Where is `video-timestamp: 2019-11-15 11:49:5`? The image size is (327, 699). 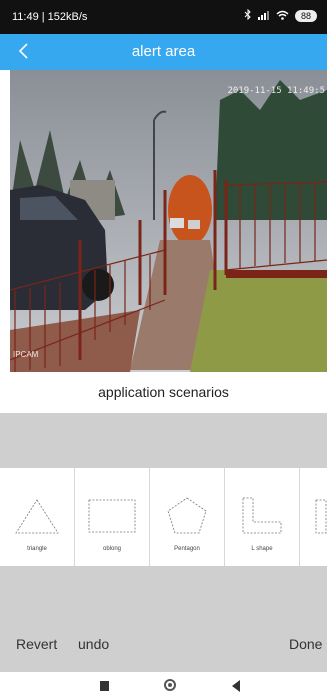
video-timestamp: 2019-11-15 11:49:5 is located at coordinates (276, 91).